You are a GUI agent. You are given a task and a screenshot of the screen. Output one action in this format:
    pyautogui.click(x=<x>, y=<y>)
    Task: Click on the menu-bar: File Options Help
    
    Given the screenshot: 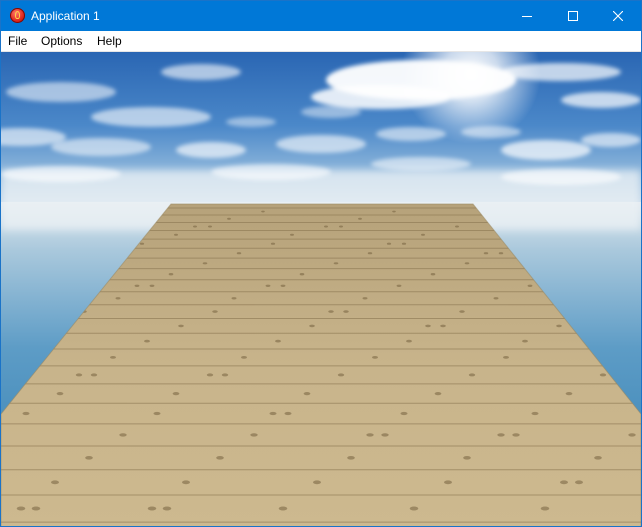 What is the action you would take?
    pyautogui.click(x=321, y=41)
    